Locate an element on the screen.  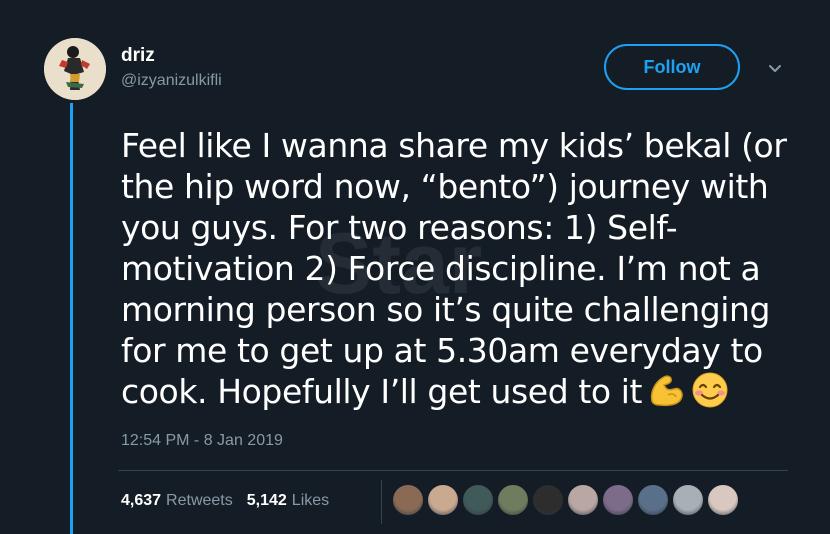
likes-label: Likes is located at coordinates (310, 500).